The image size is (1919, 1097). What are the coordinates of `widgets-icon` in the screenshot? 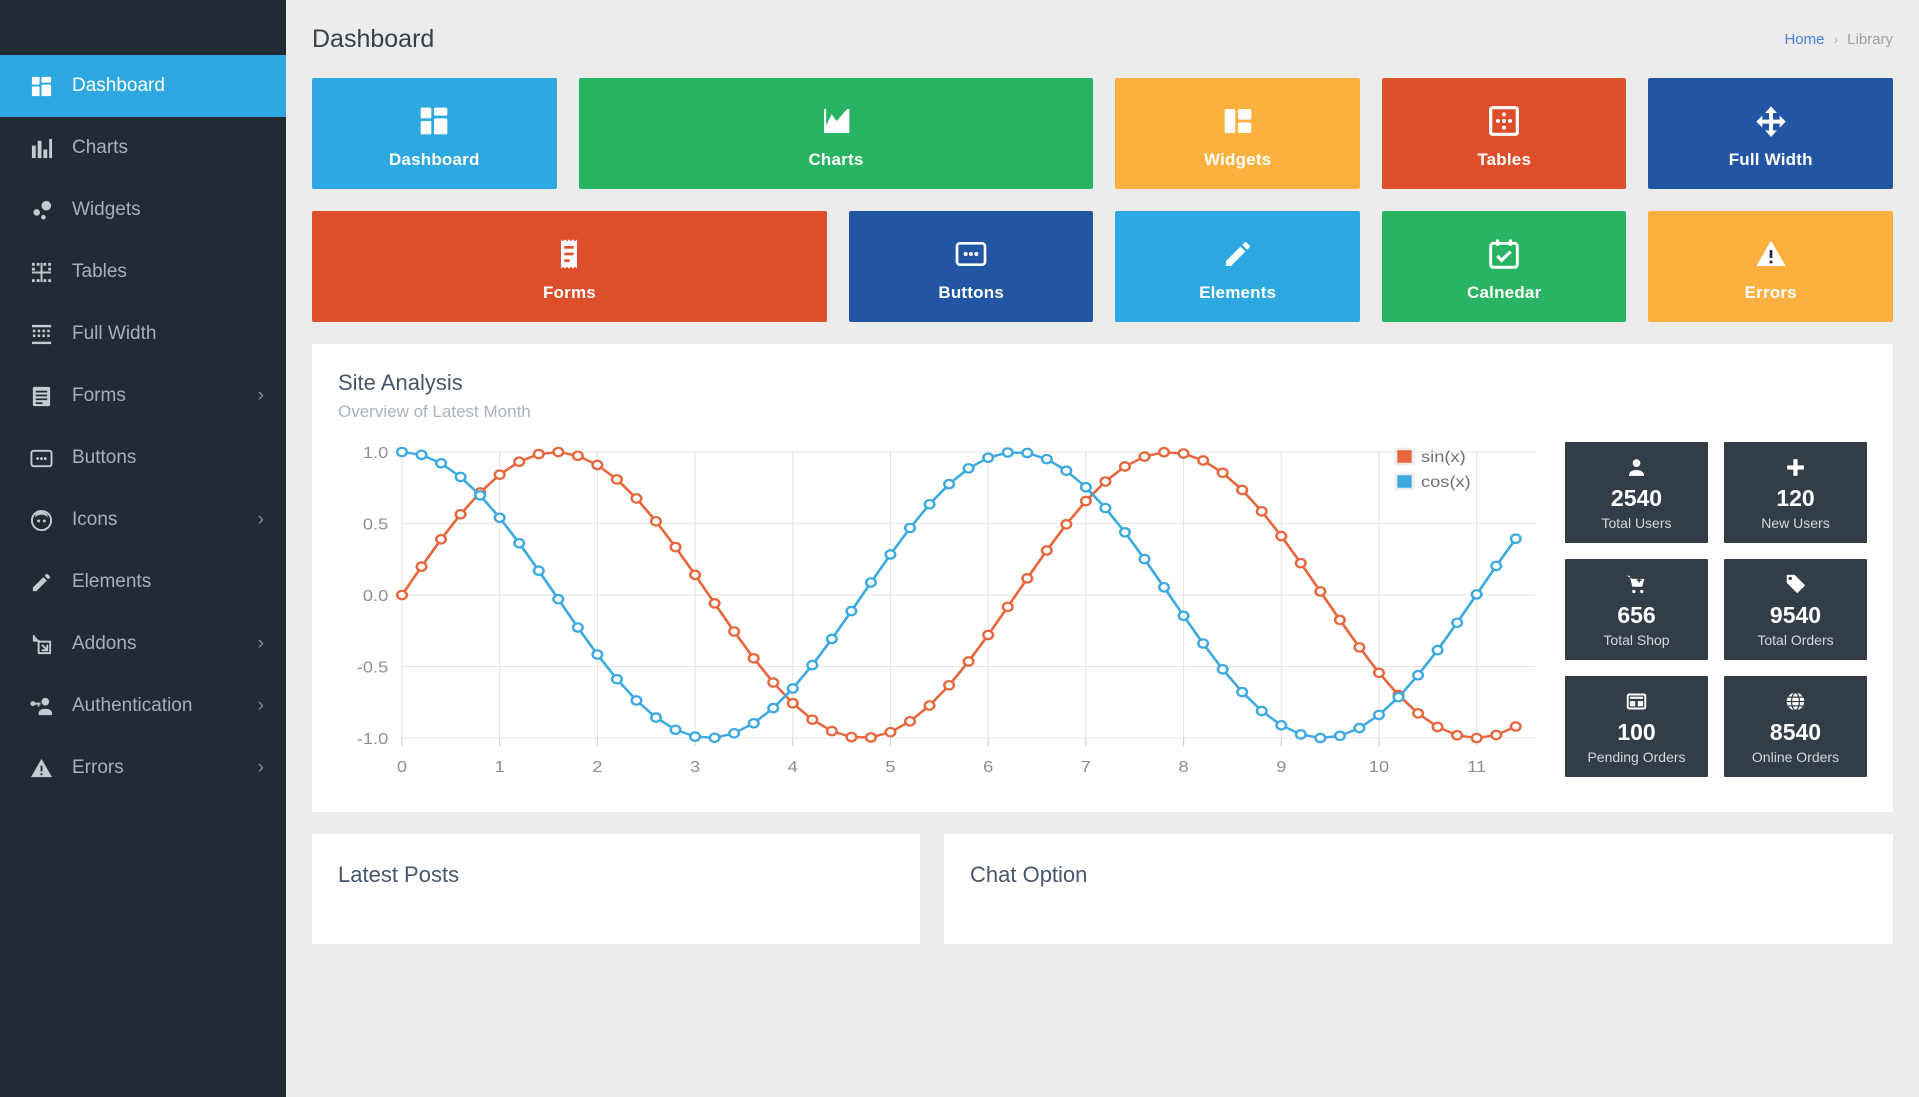 It's located at (1238, 121).